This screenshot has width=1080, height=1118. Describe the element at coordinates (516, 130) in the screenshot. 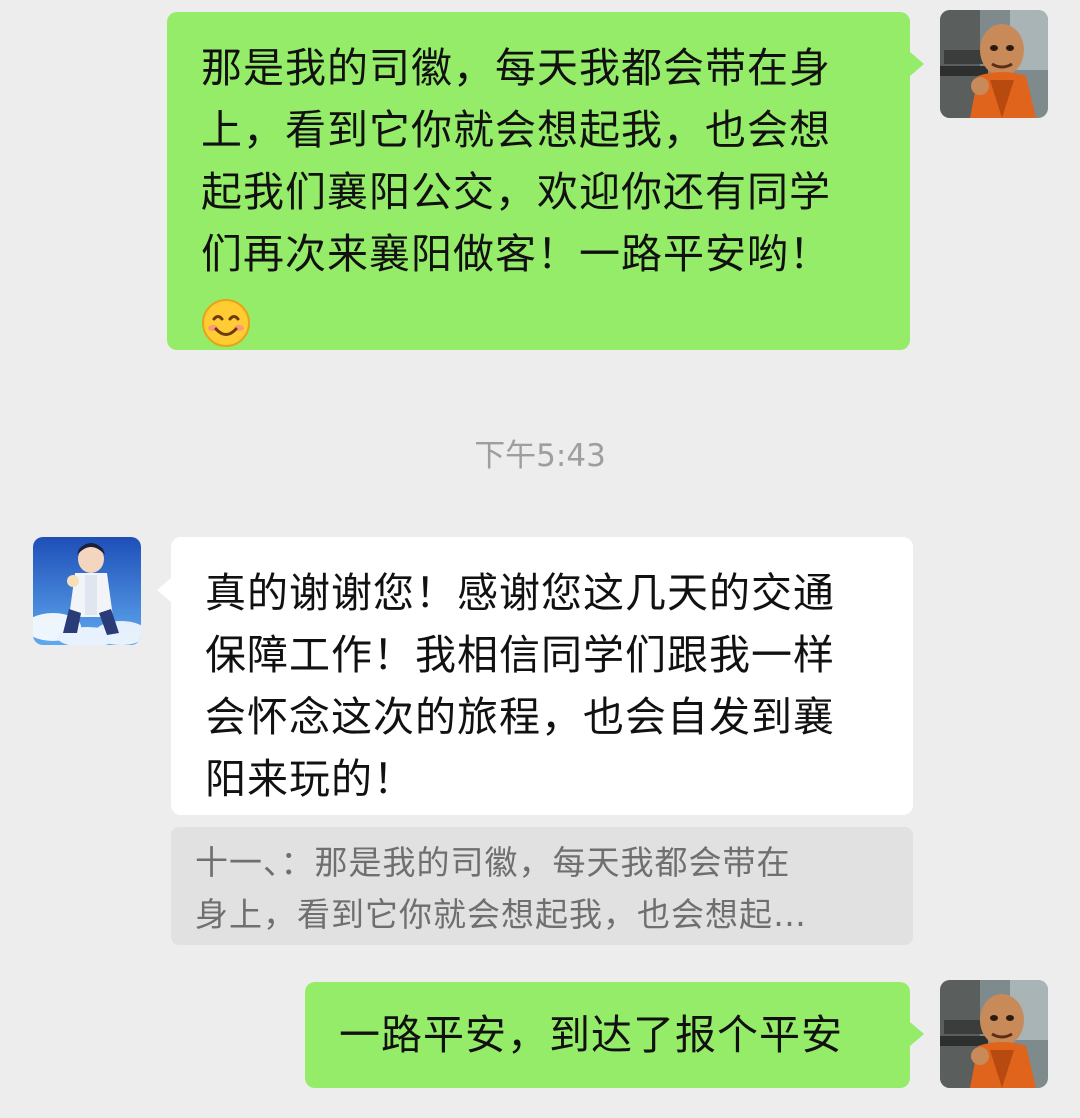

I see `message-line: 上，看到它你就会想起我，也会想` at that location.